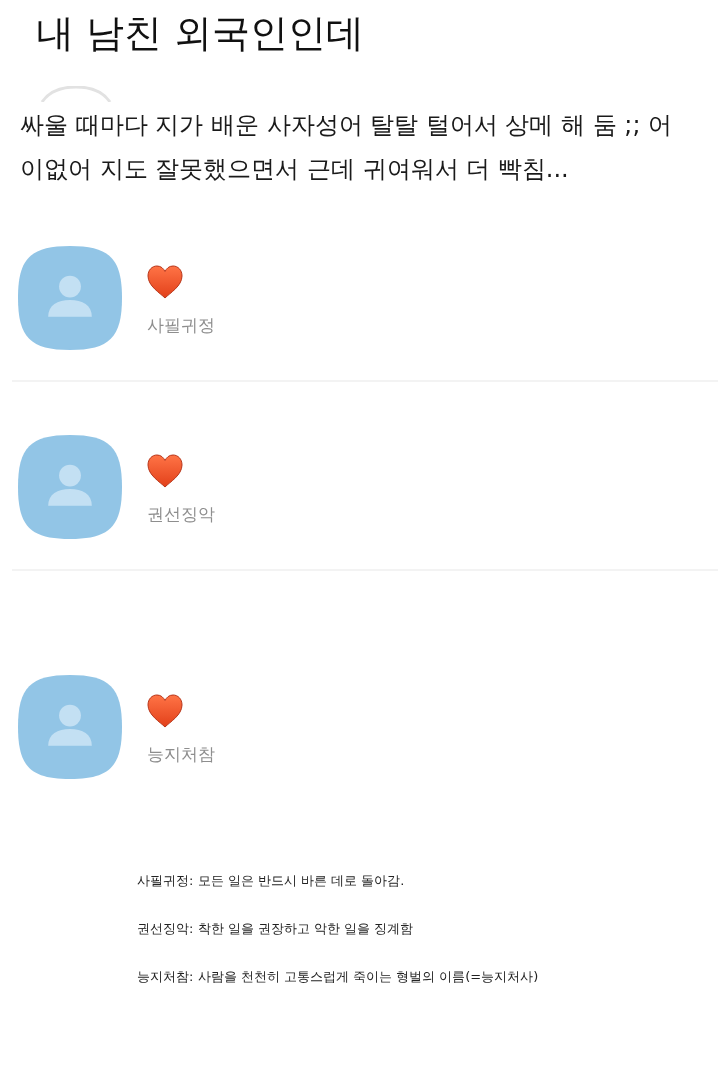 The image size is (720, 1066). Describe the element at coordinates (276, 929) in the screenshot. I see `footnote: 권선징악: 착한 일을 권장하고 악한 일을 징계함` at that location.